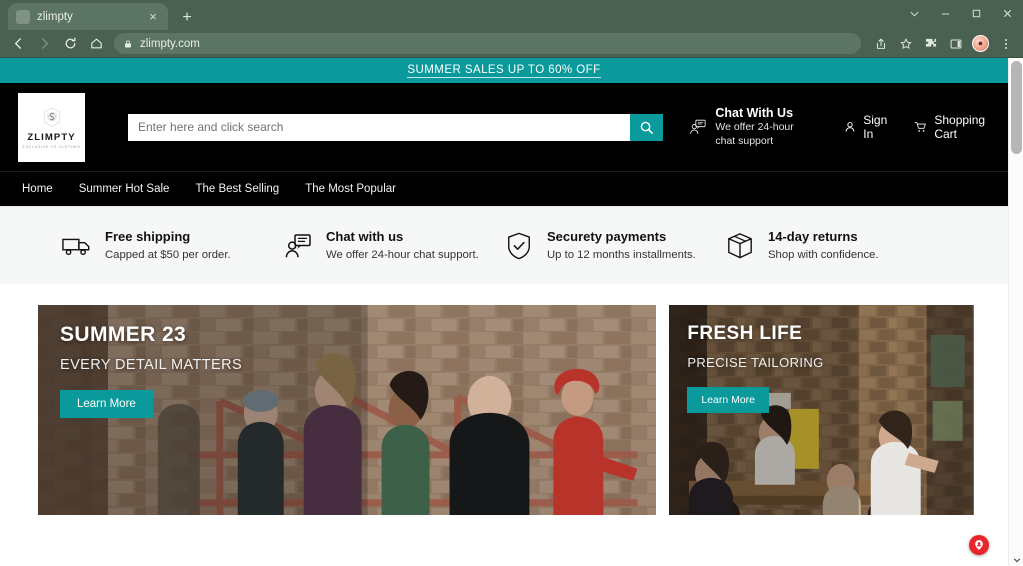 The image size is (1023, 566). Describe the element at coordinates (880, 44) in the screenshot. I see `share-icon` at that location.